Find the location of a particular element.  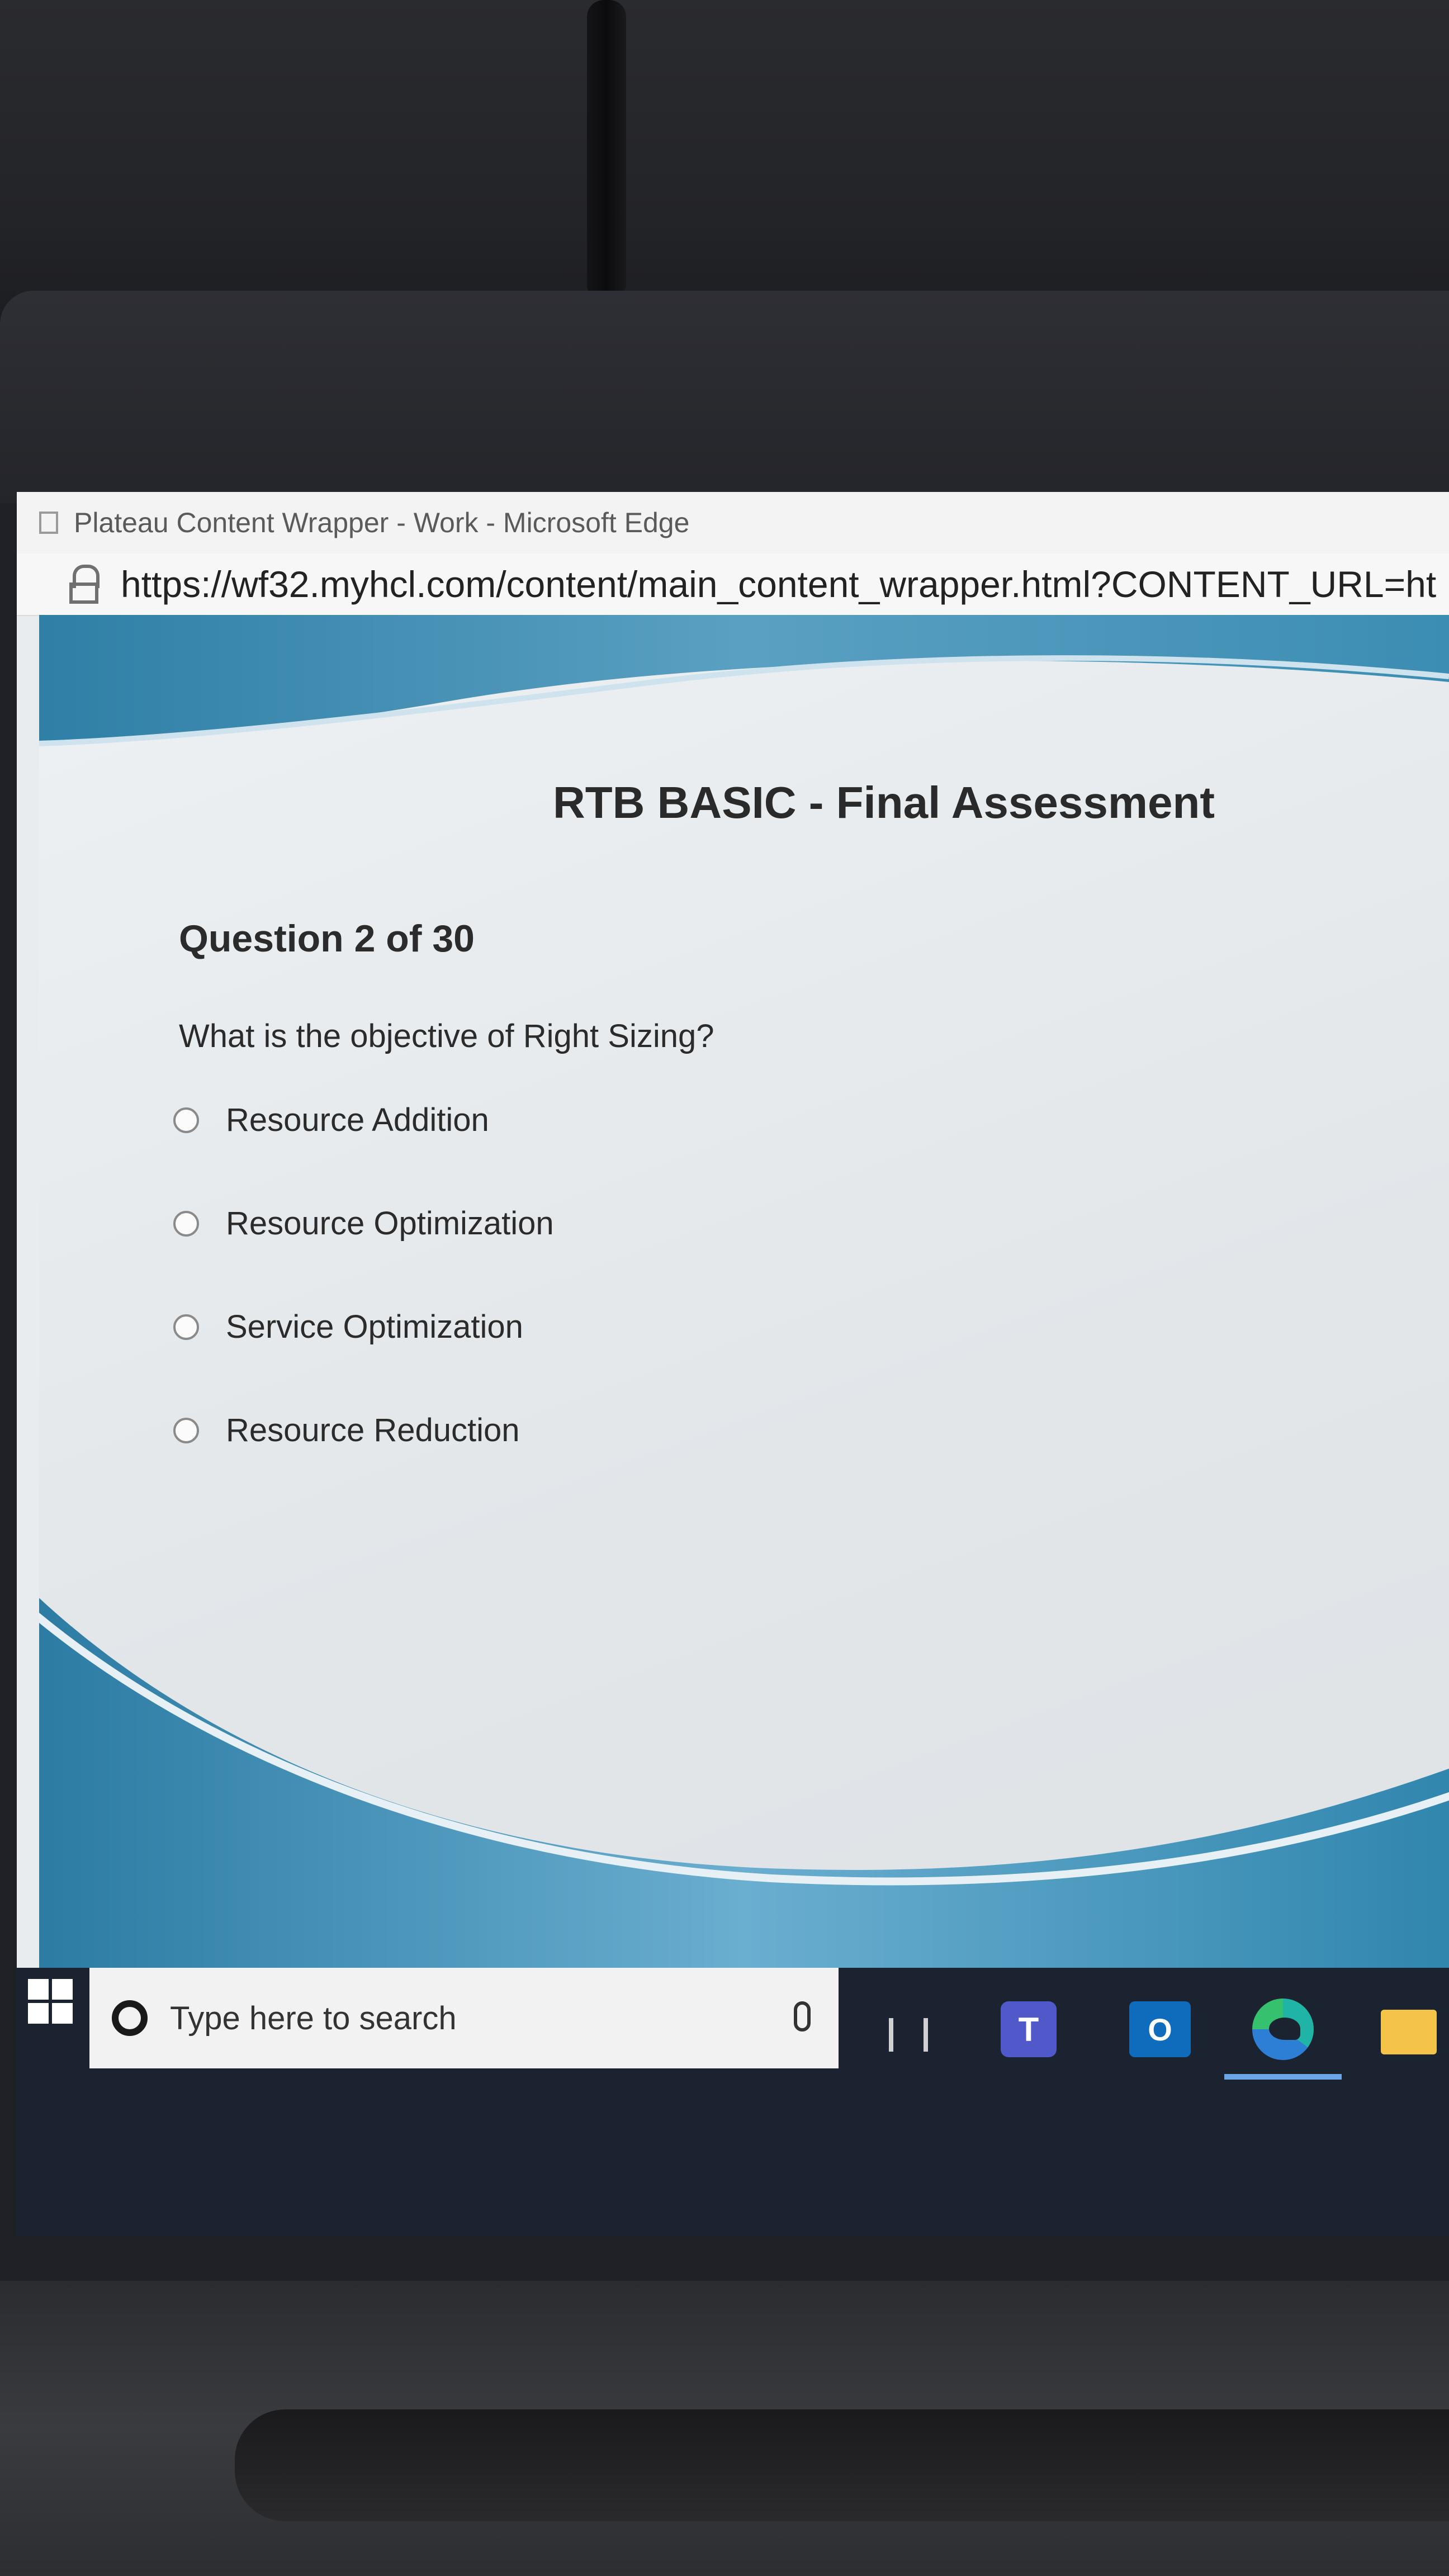

footer-wave is located at coordinates (744, 1783).